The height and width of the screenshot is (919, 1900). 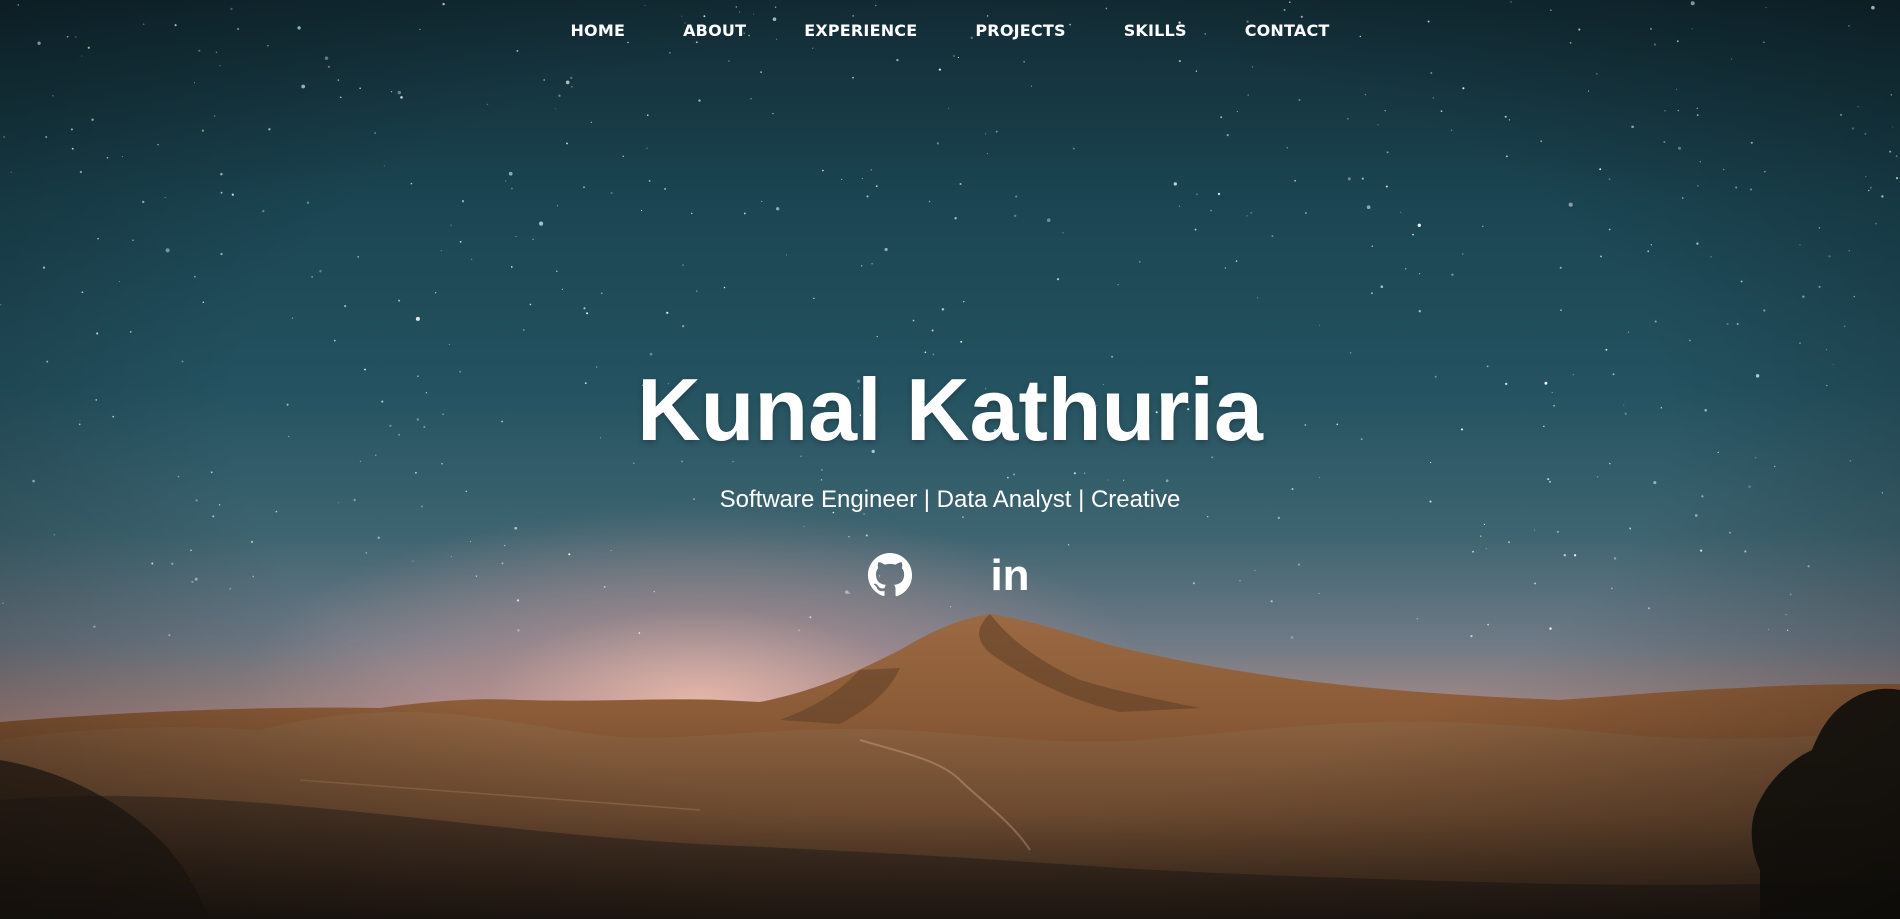 I want to click on nav-item-about: ABOUT, so click(x=714, y=31).